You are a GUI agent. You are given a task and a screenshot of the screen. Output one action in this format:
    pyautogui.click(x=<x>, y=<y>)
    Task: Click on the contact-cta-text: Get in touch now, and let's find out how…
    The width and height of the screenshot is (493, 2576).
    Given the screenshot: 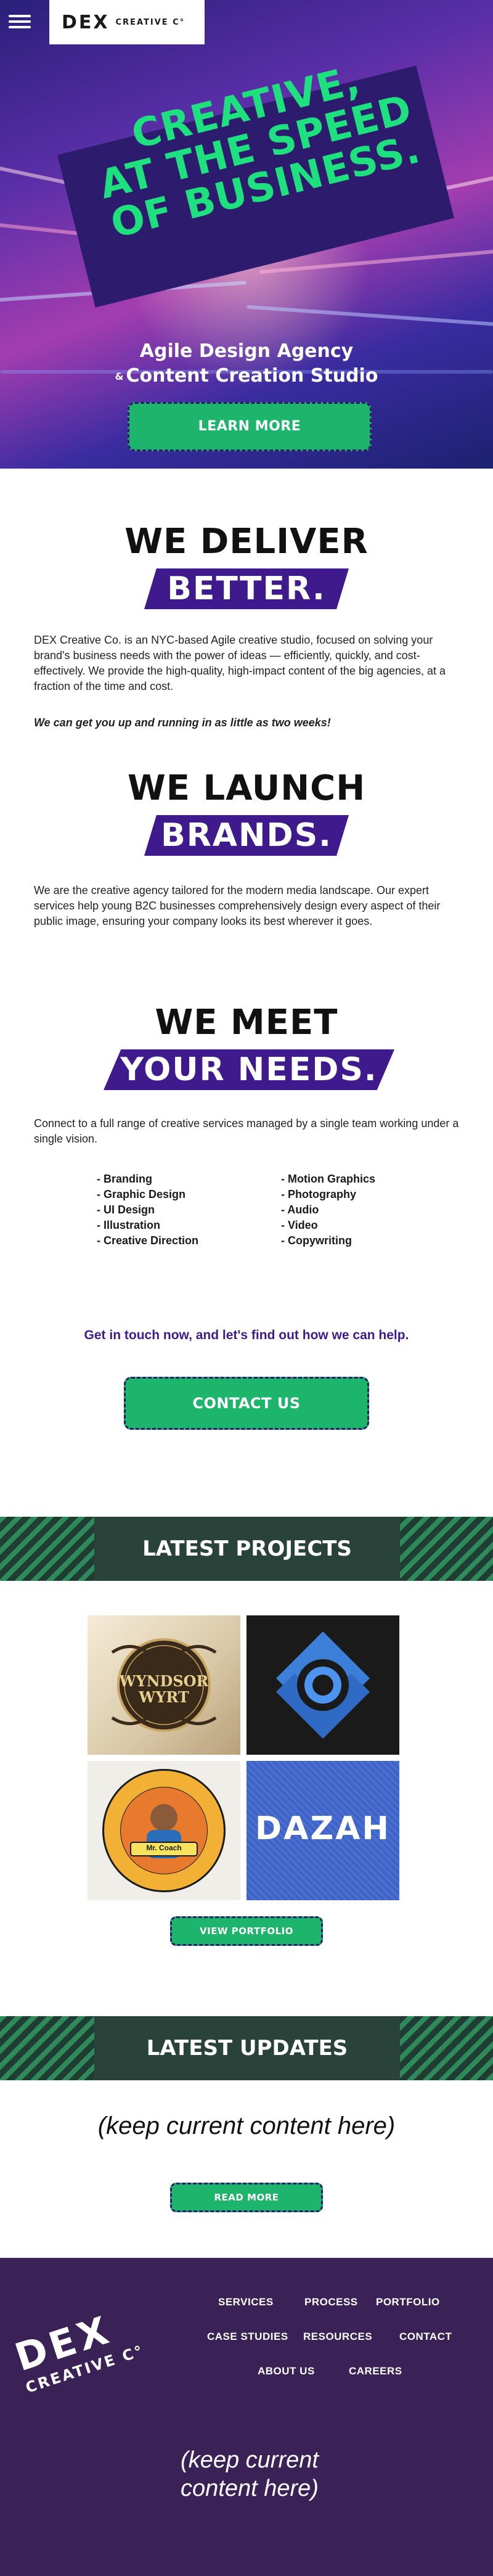 What is the action you would take?
    pyautogui.click(x=246, y=1335)
    